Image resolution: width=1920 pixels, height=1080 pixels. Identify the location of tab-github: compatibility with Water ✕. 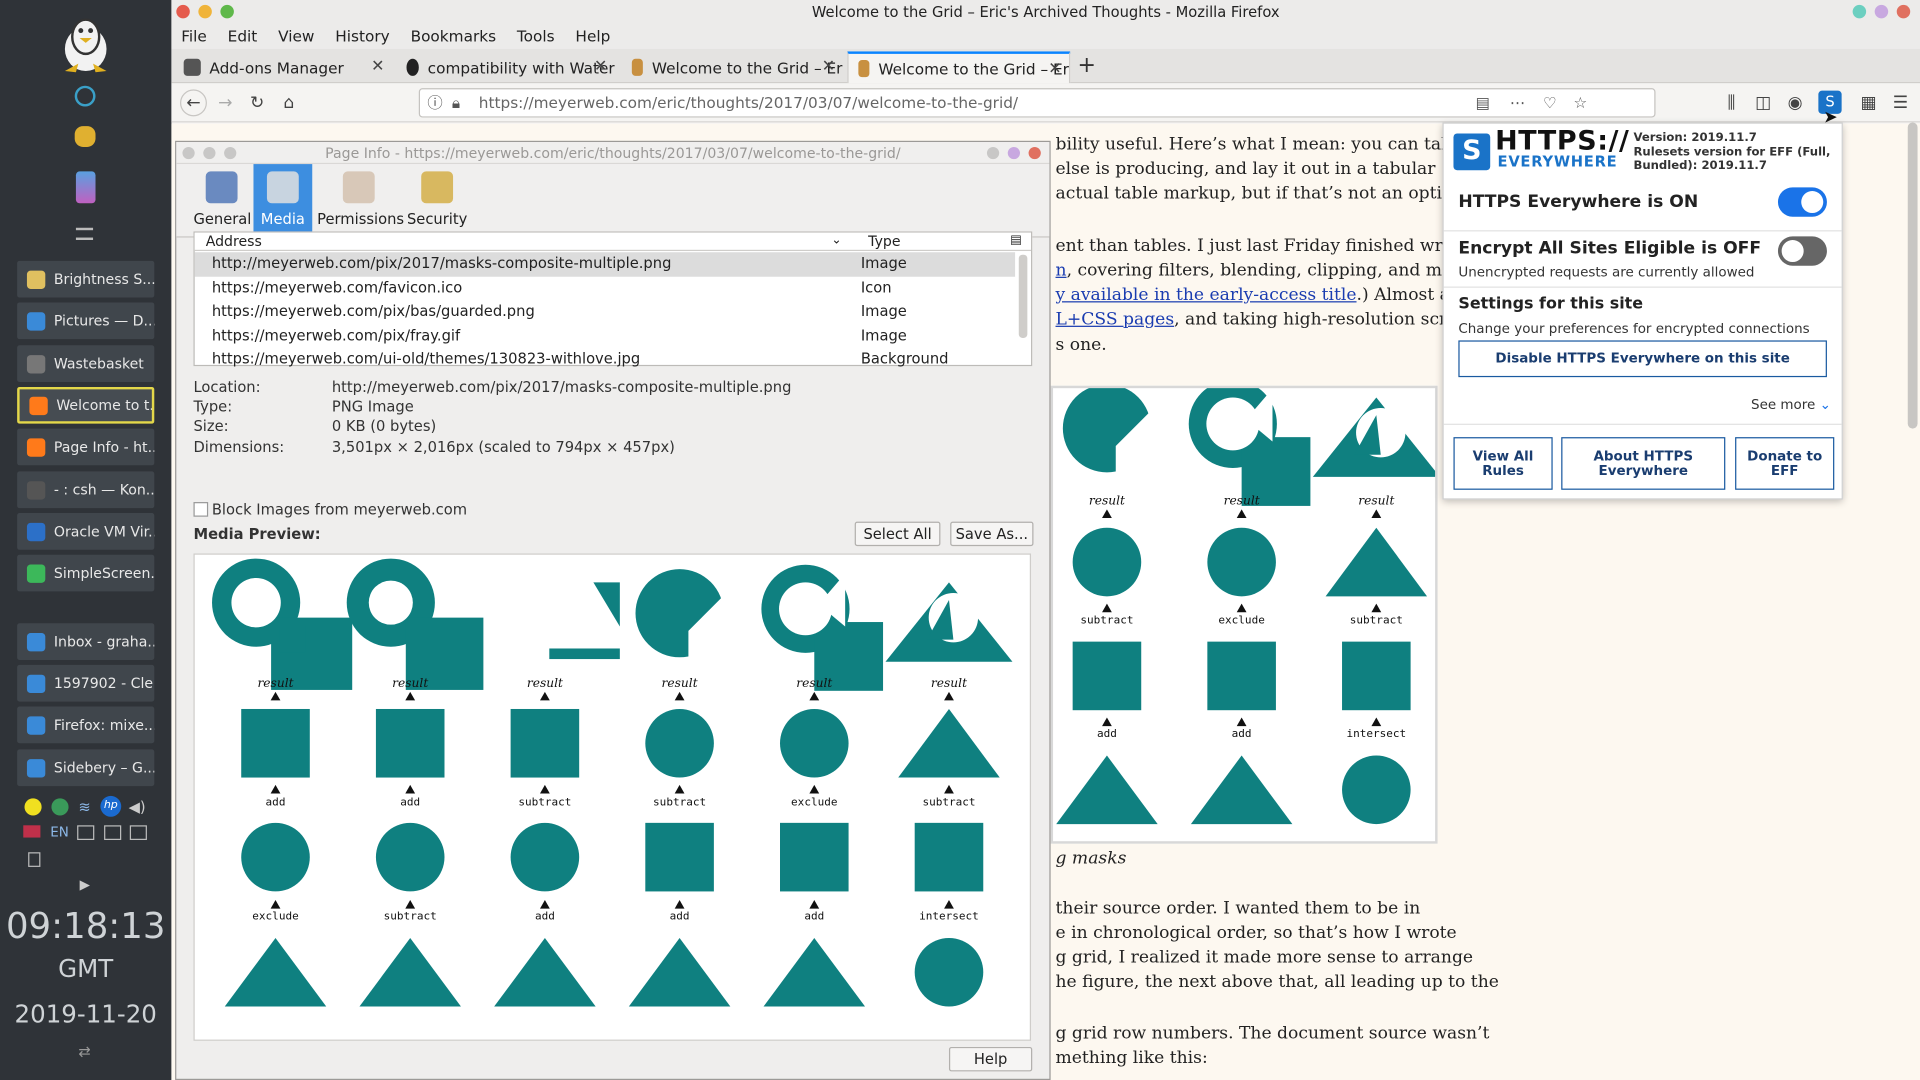
(506, 67).